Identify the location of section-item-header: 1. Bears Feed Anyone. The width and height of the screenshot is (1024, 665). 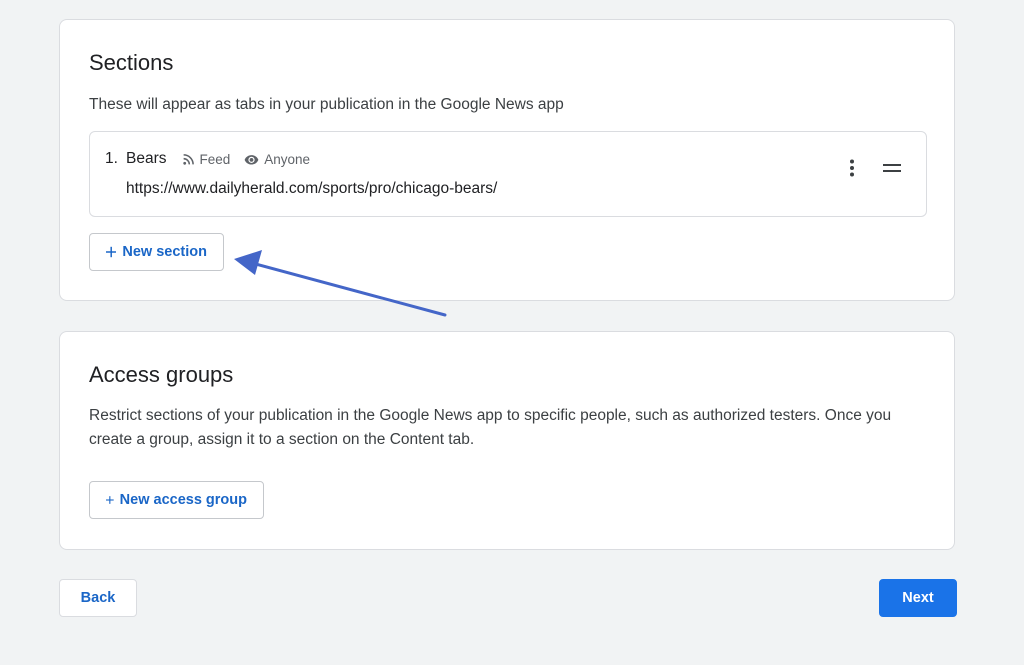
(214, 159).